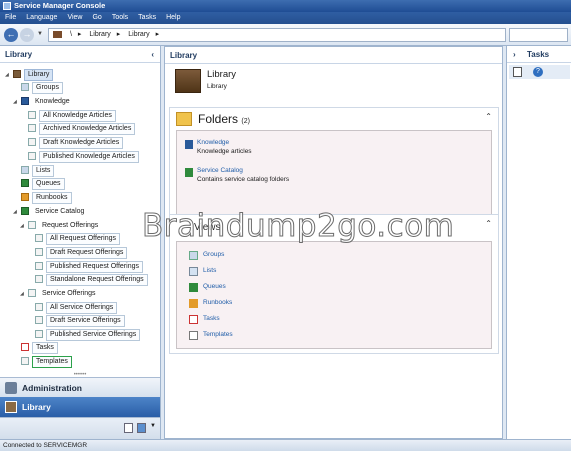  I want to click on menu-file: File, so click(10, 18).